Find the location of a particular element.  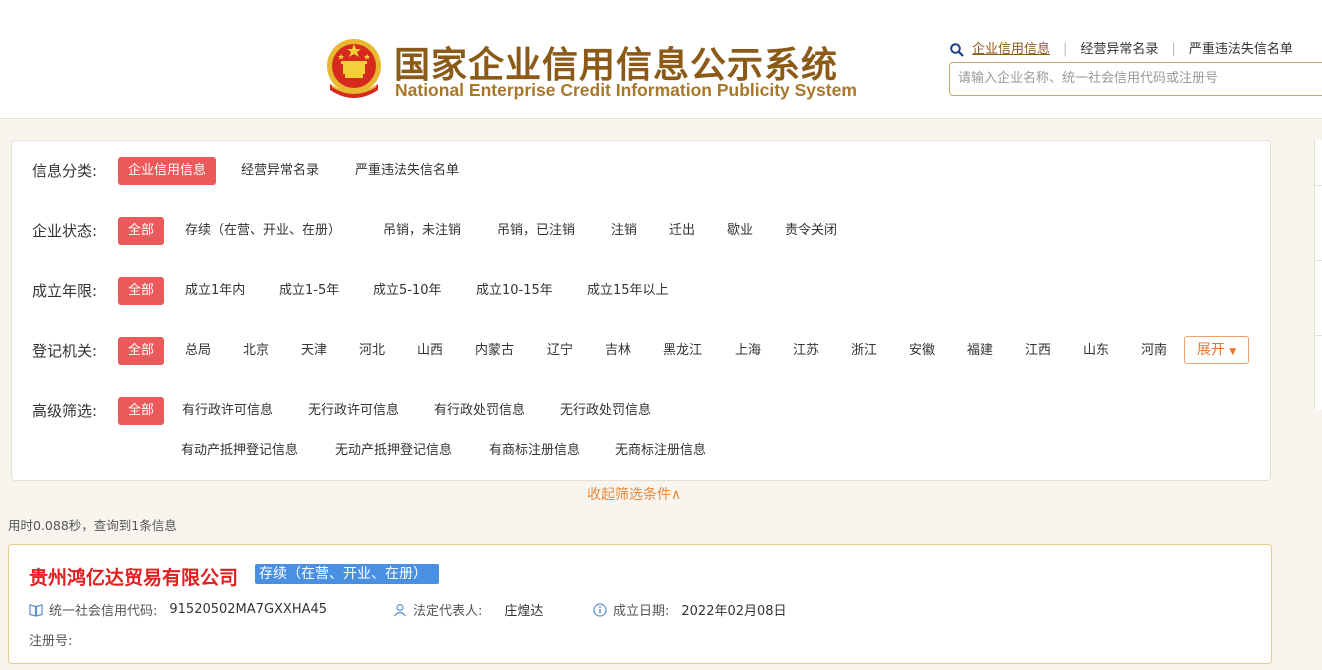

filter-option-status-revoked-cancelled: 吊销，已注销 is located at coordinates (536, 231).